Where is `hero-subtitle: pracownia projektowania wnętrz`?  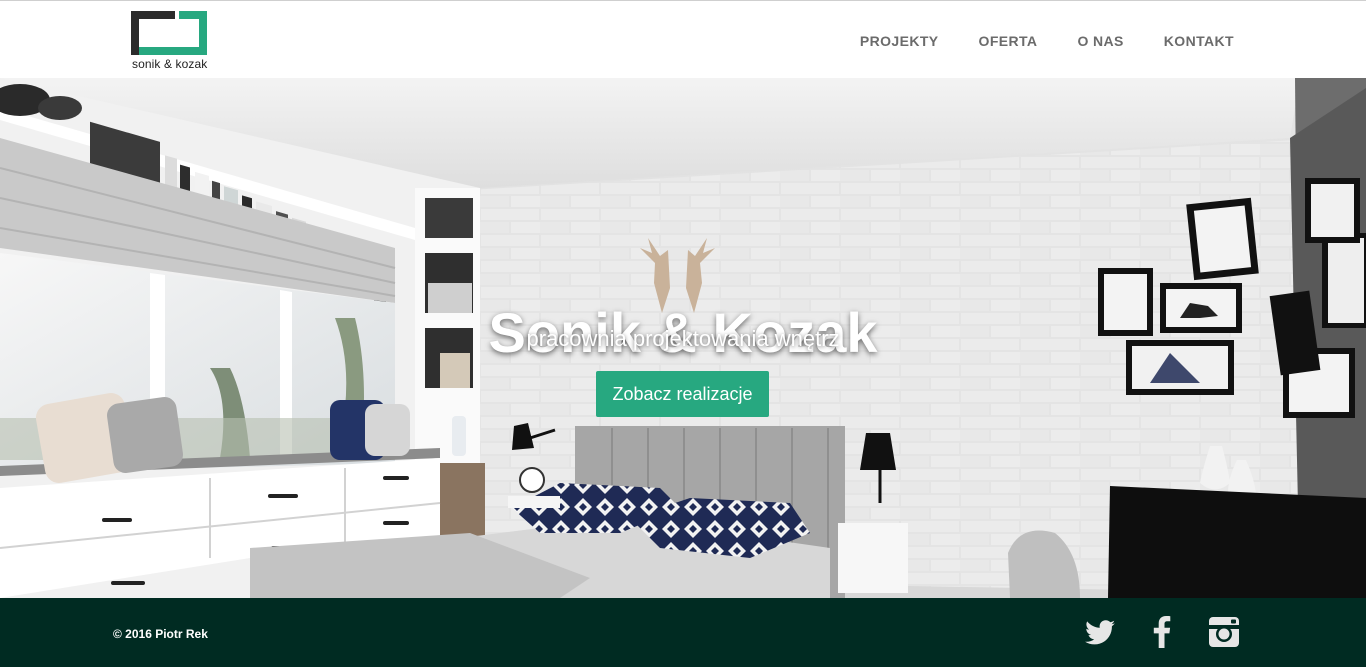 hero-subtitle: pracownia projektowania wnętrz is located at coordinates (683, 338).